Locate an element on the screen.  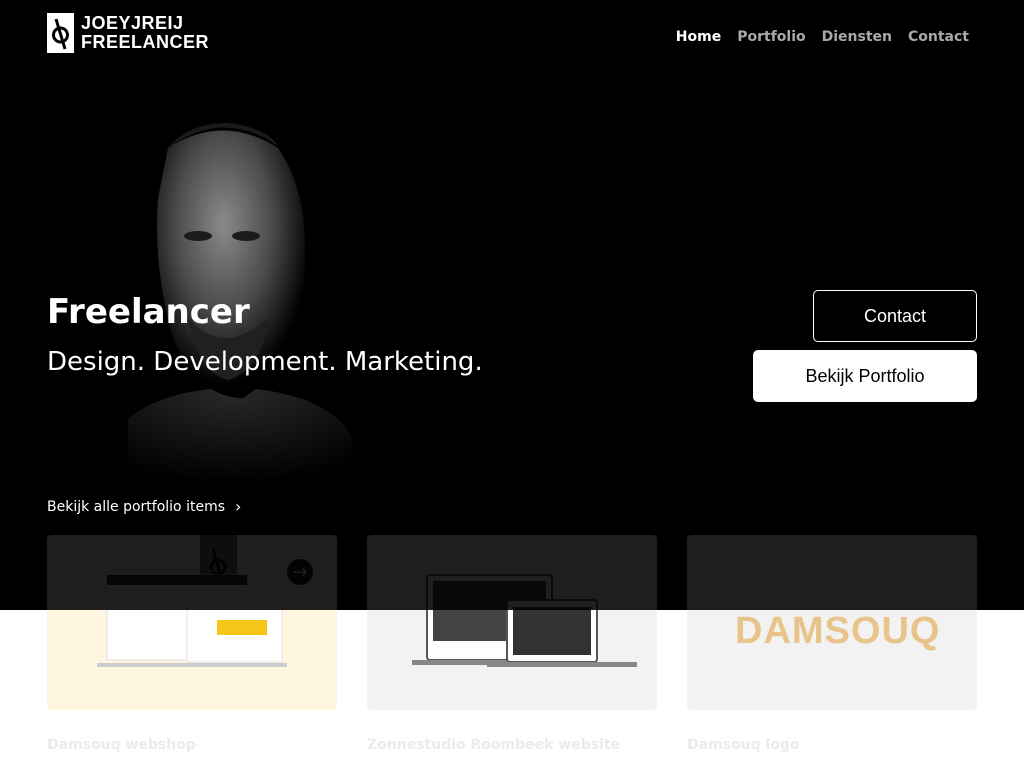
logo-mark-icon is located at coordinates (60, 33).